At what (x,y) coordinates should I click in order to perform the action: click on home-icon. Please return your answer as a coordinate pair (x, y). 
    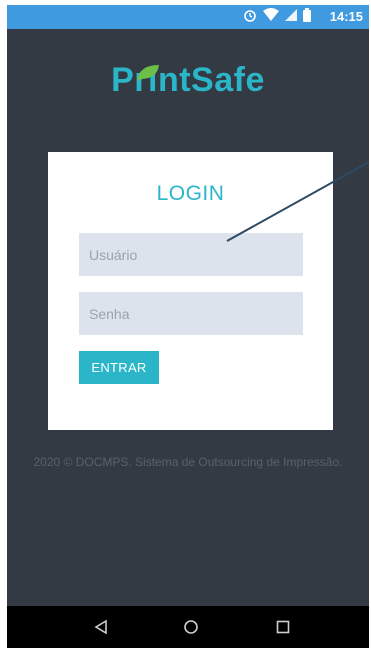
    Looking at the image, I should click on (191, 627).